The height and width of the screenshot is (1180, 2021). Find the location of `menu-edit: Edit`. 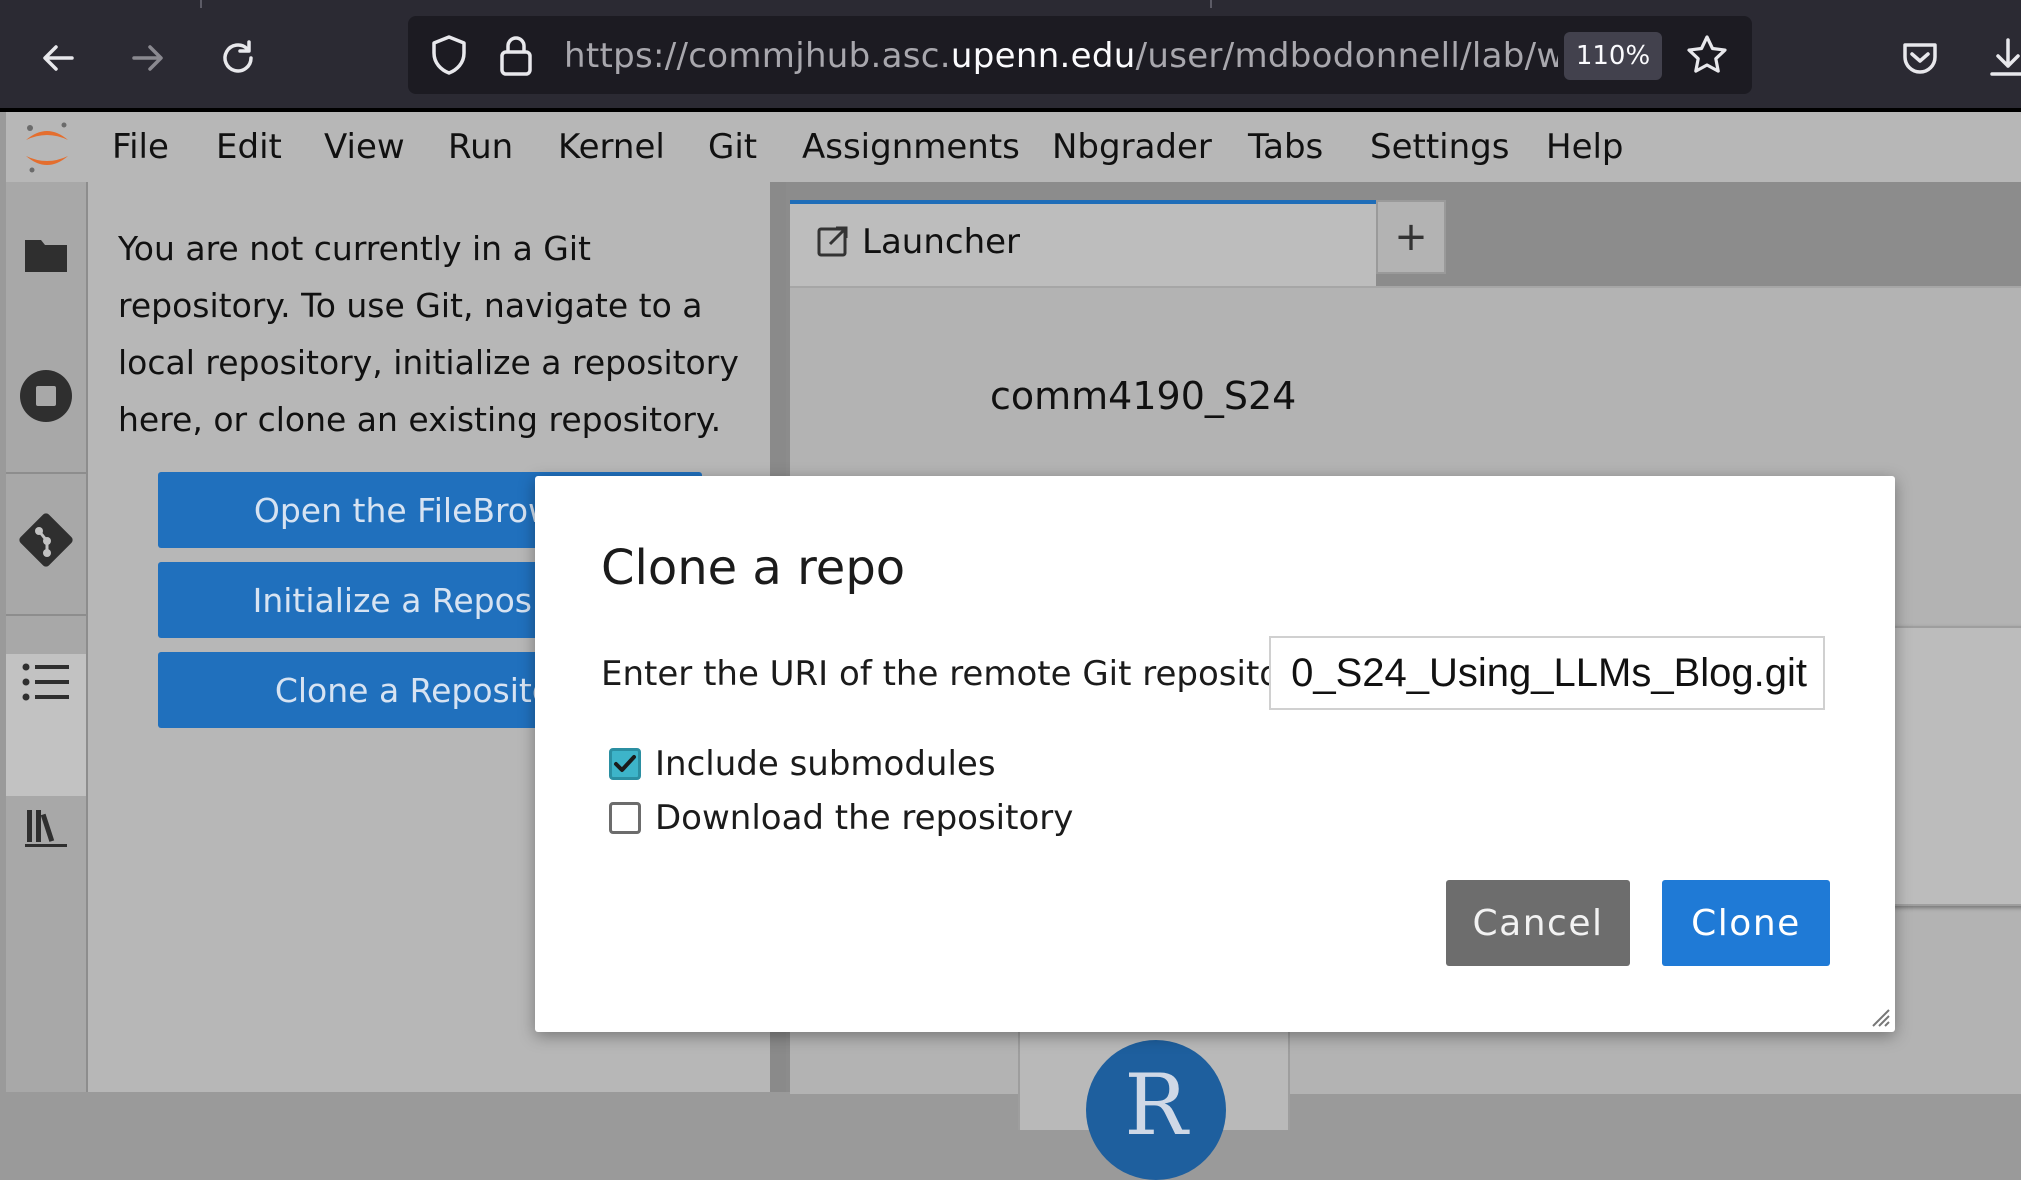

menu-edit: Edit is located at coordinates (249, 147).